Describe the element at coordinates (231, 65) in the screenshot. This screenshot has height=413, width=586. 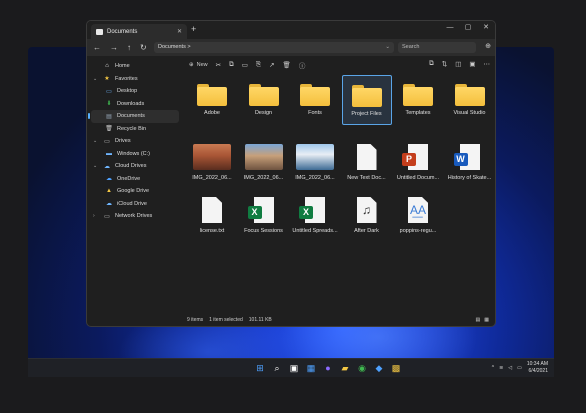
I see `copy-icon: ⧉` at that location.